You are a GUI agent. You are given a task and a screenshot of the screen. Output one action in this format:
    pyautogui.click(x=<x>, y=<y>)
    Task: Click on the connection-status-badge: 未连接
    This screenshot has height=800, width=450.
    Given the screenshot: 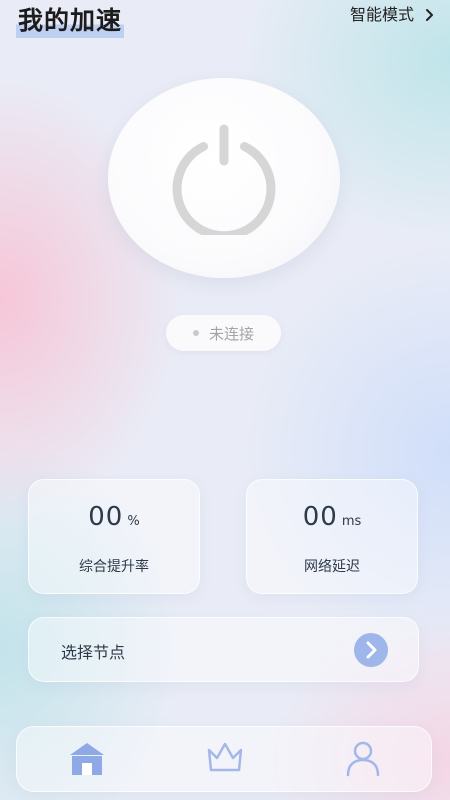 What is the action you would take?
    pyautogui.click(x=223, y=333)
    